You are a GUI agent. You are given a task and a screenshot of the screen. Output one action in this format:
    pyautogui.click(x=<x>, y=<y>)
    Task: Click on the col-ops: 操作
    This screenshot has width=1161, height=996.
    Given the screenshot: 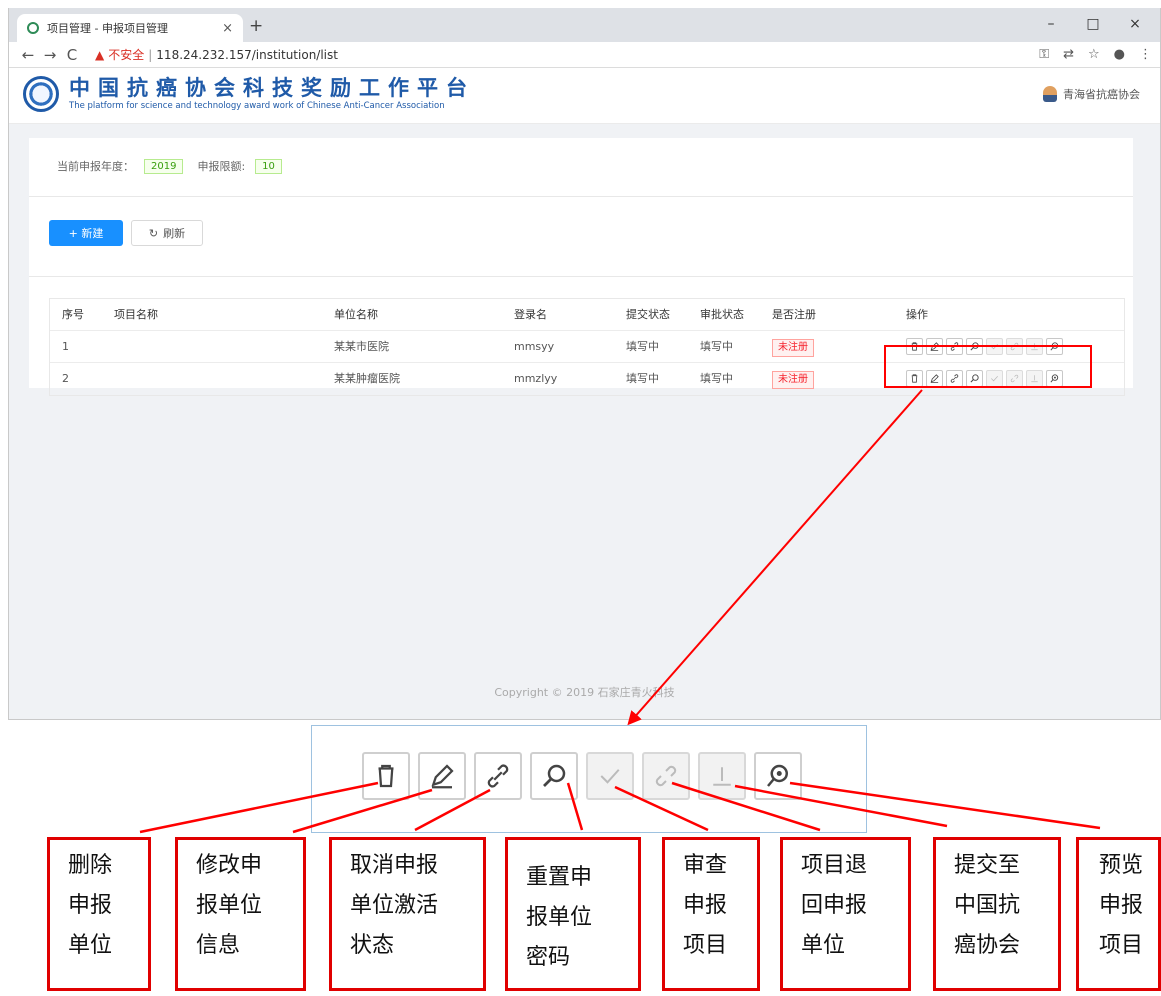 What is the action you would take?
    pyautogui.click(x=917, y=314)
    